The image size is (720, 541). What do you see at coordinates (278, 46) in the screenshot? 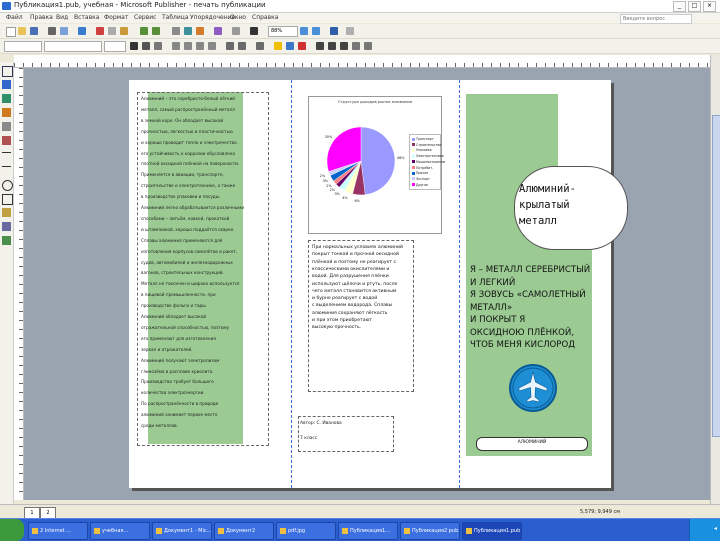
I see `fill-color-icon` at bounding box center [278, 46].